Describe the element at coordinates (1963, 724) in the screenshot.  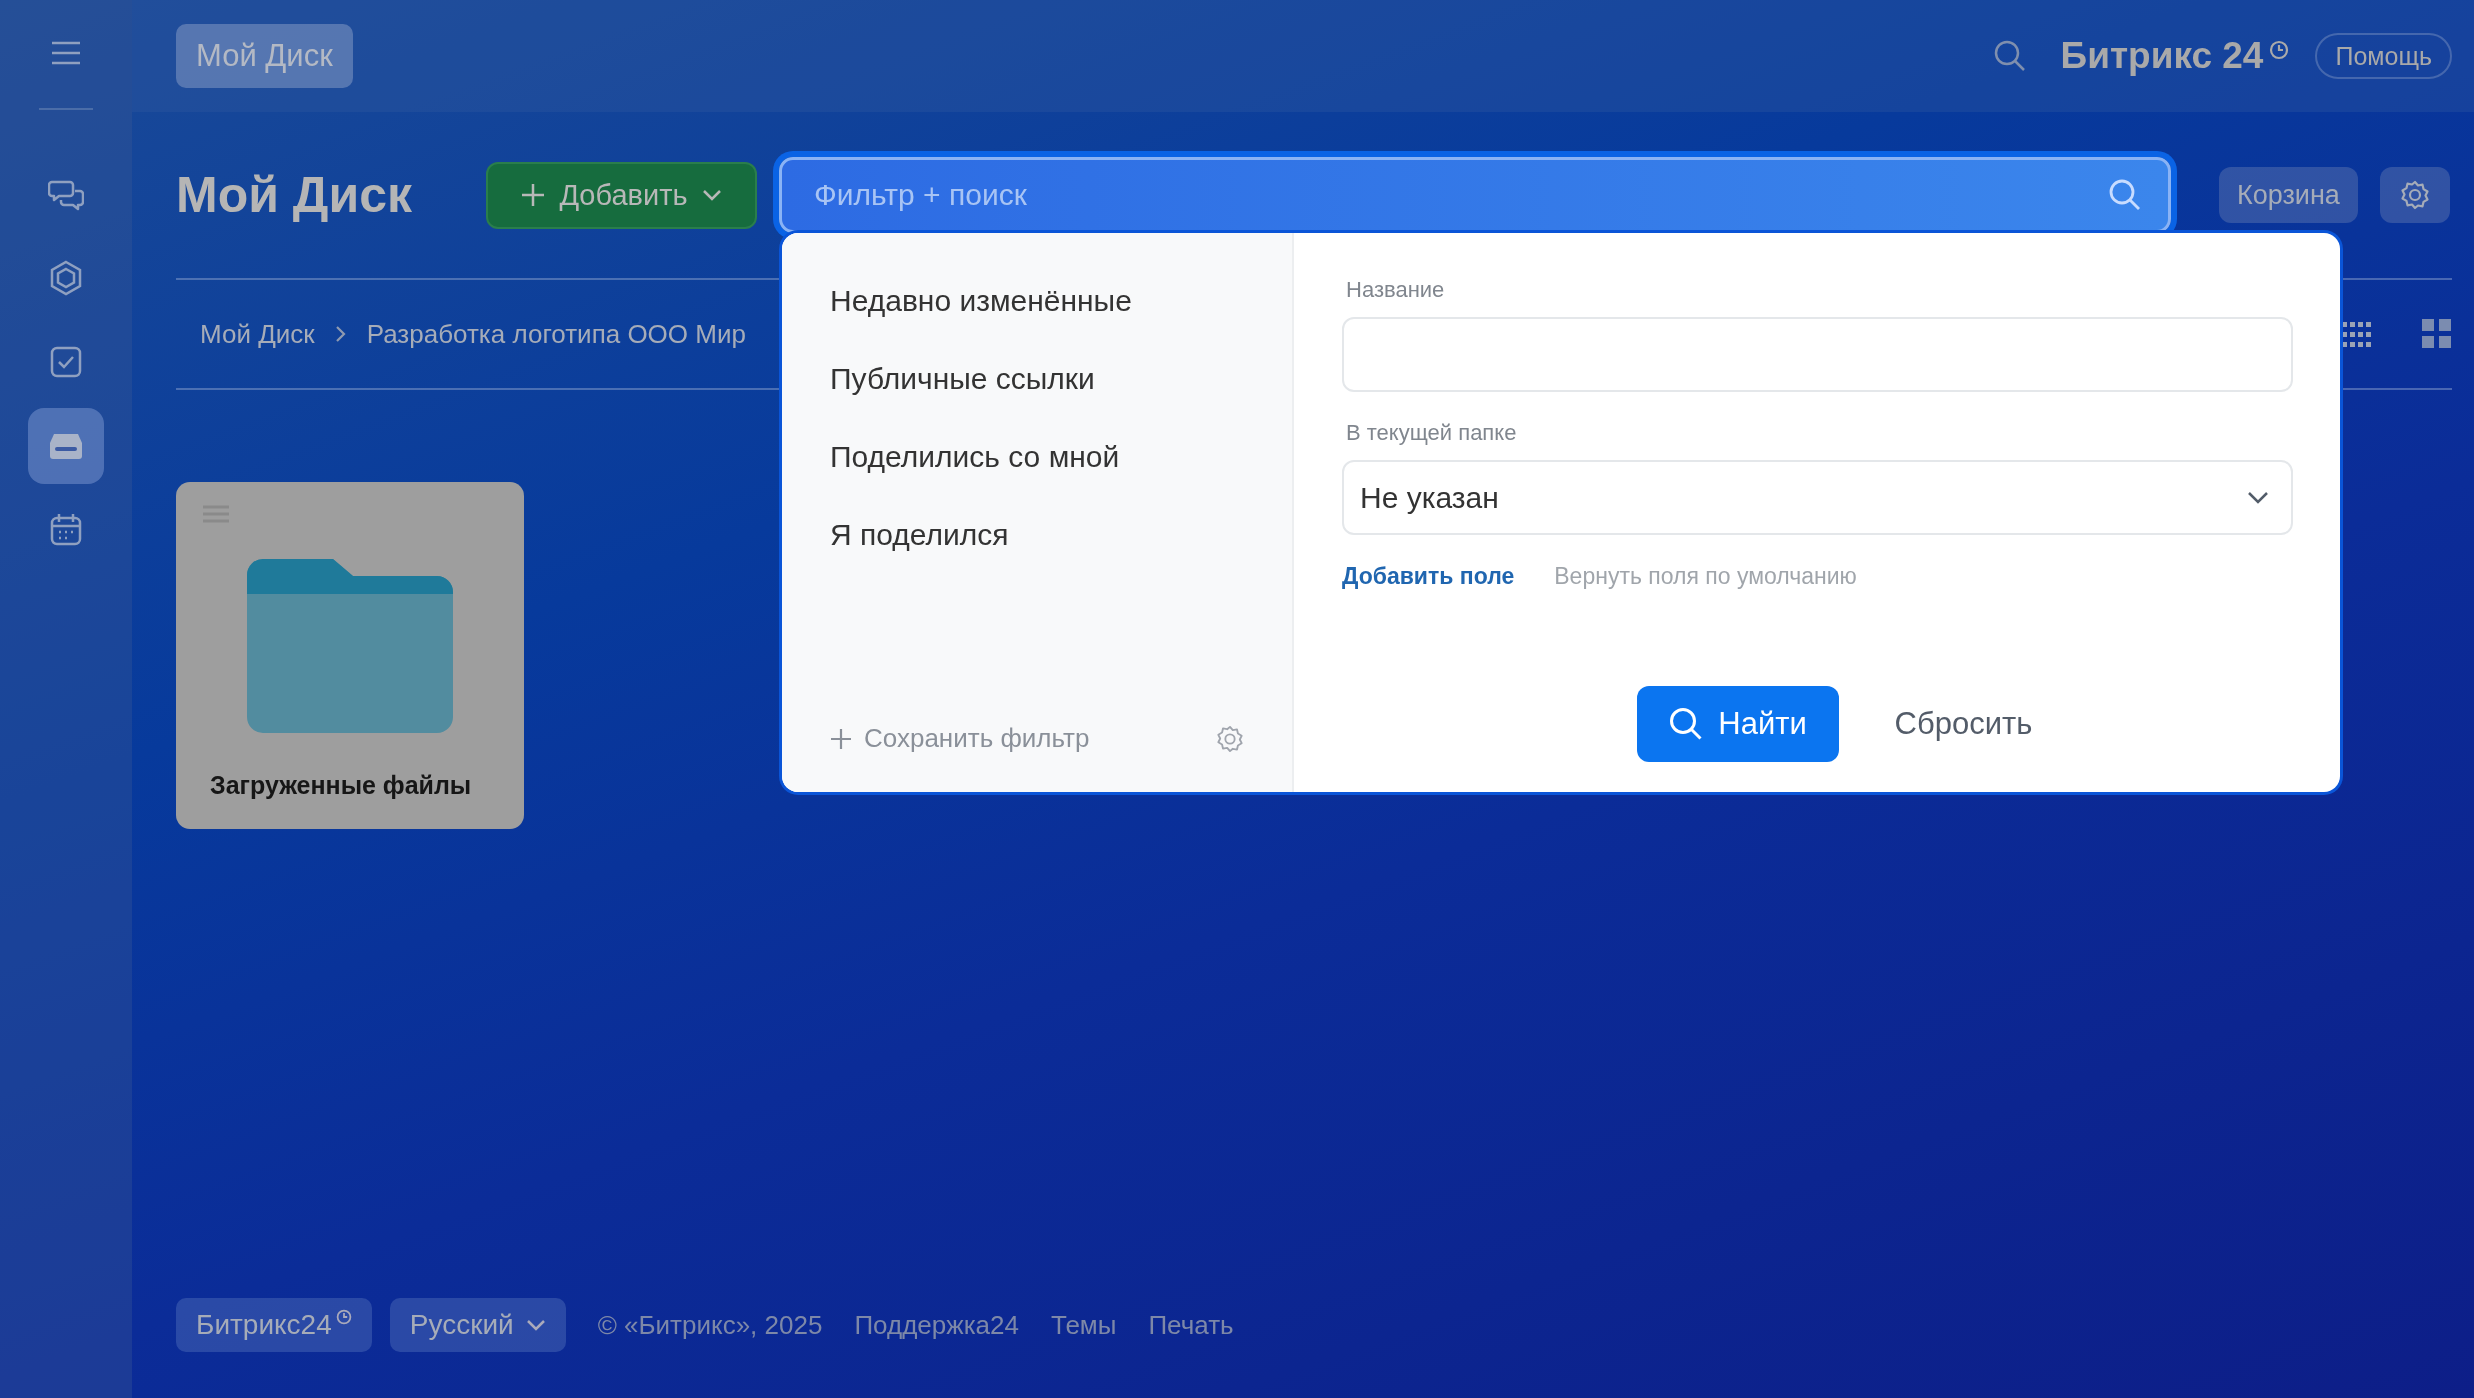
I see `reset-button: Сбросить` at that location.